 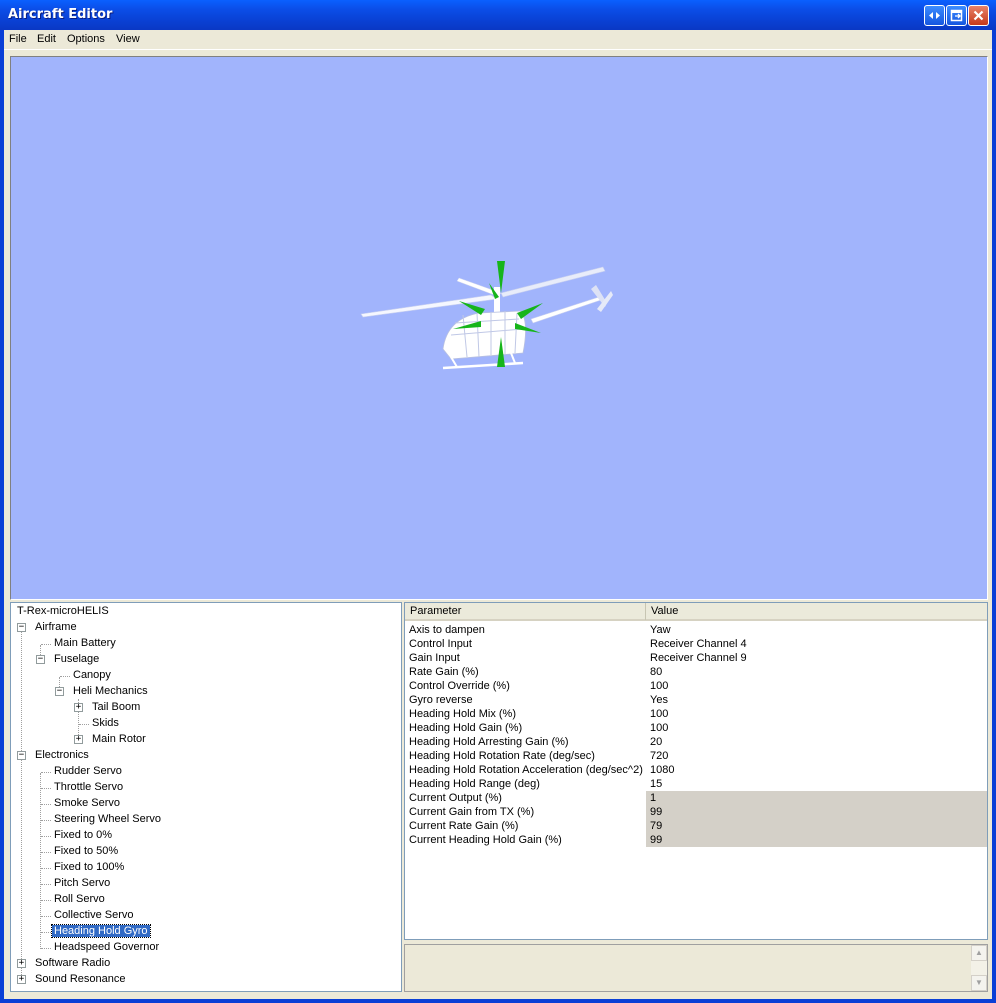 I want to click on table-row: Heading Hold Arresting Gain (%) 20, so click(x=696, y=742).